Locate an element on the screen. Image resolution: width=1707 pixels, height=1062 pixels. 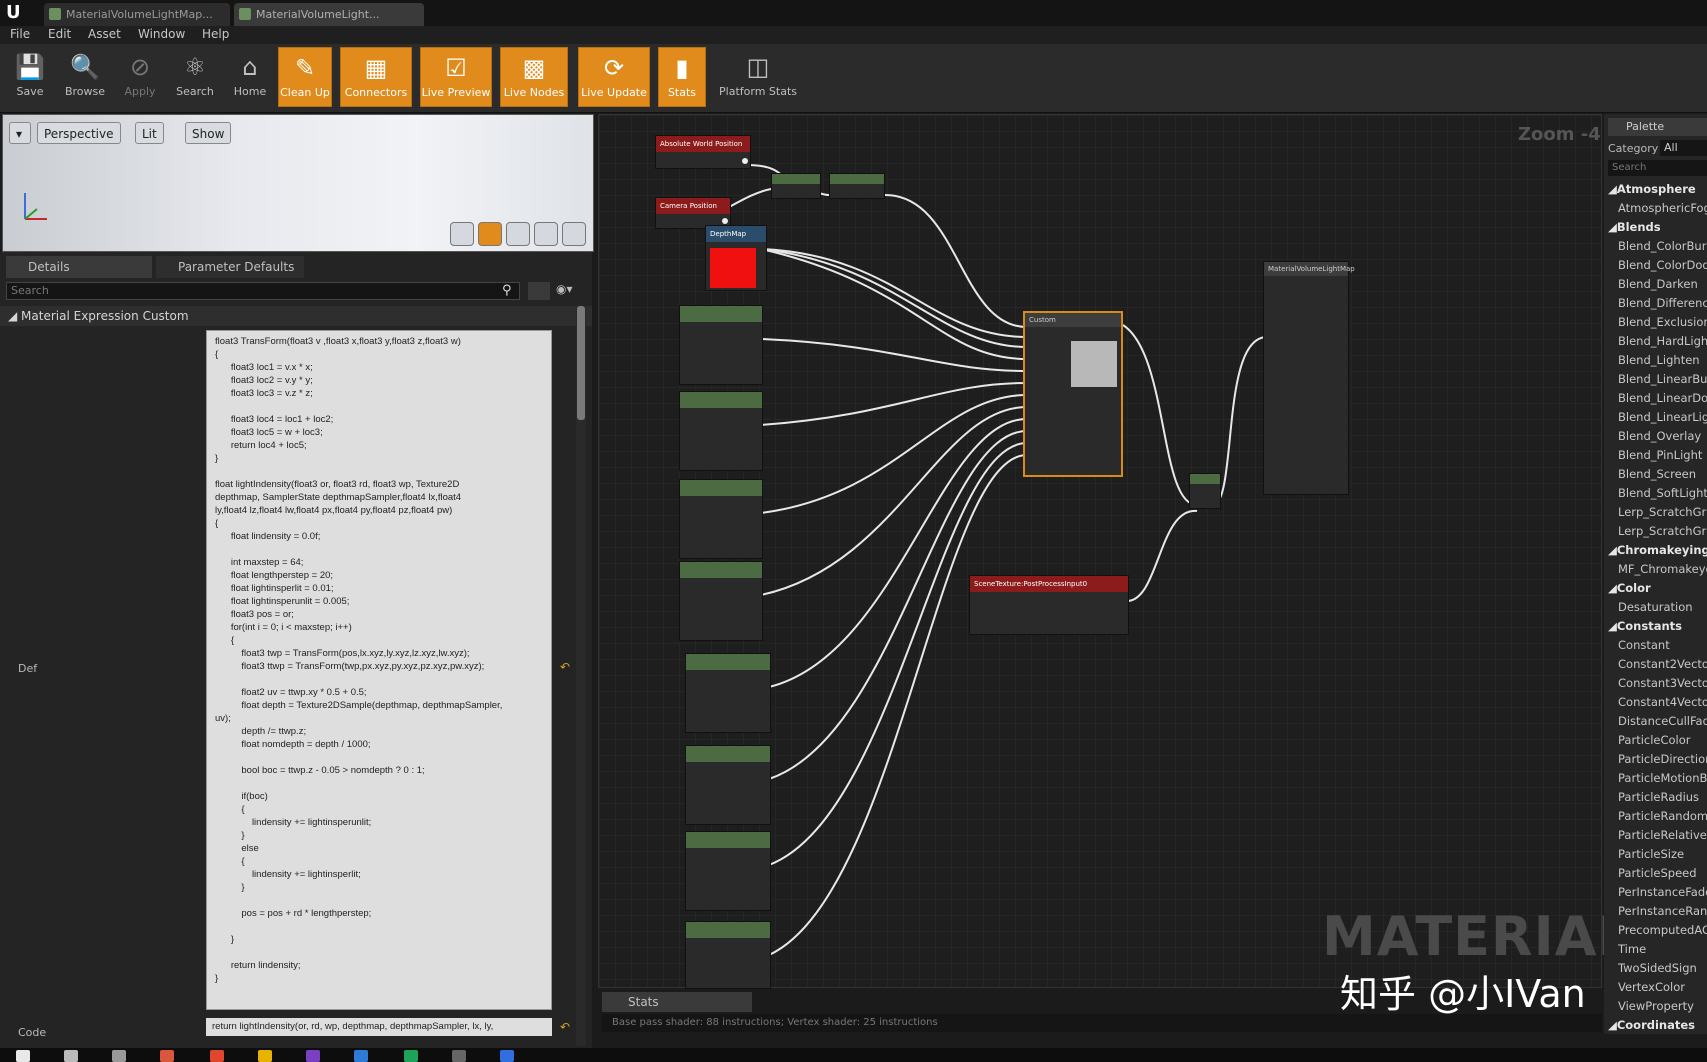
folder-icon is located at coordinates (265, 1056).